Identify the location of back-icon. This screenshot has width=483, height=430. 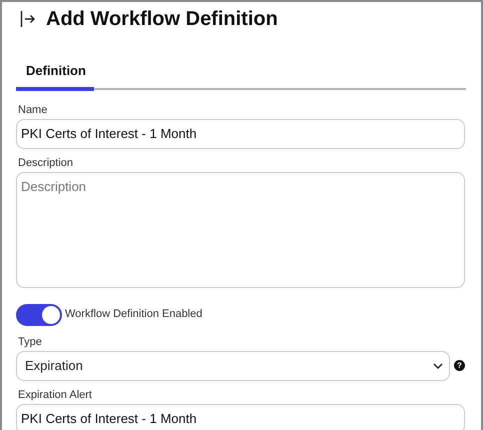
(28, 19).